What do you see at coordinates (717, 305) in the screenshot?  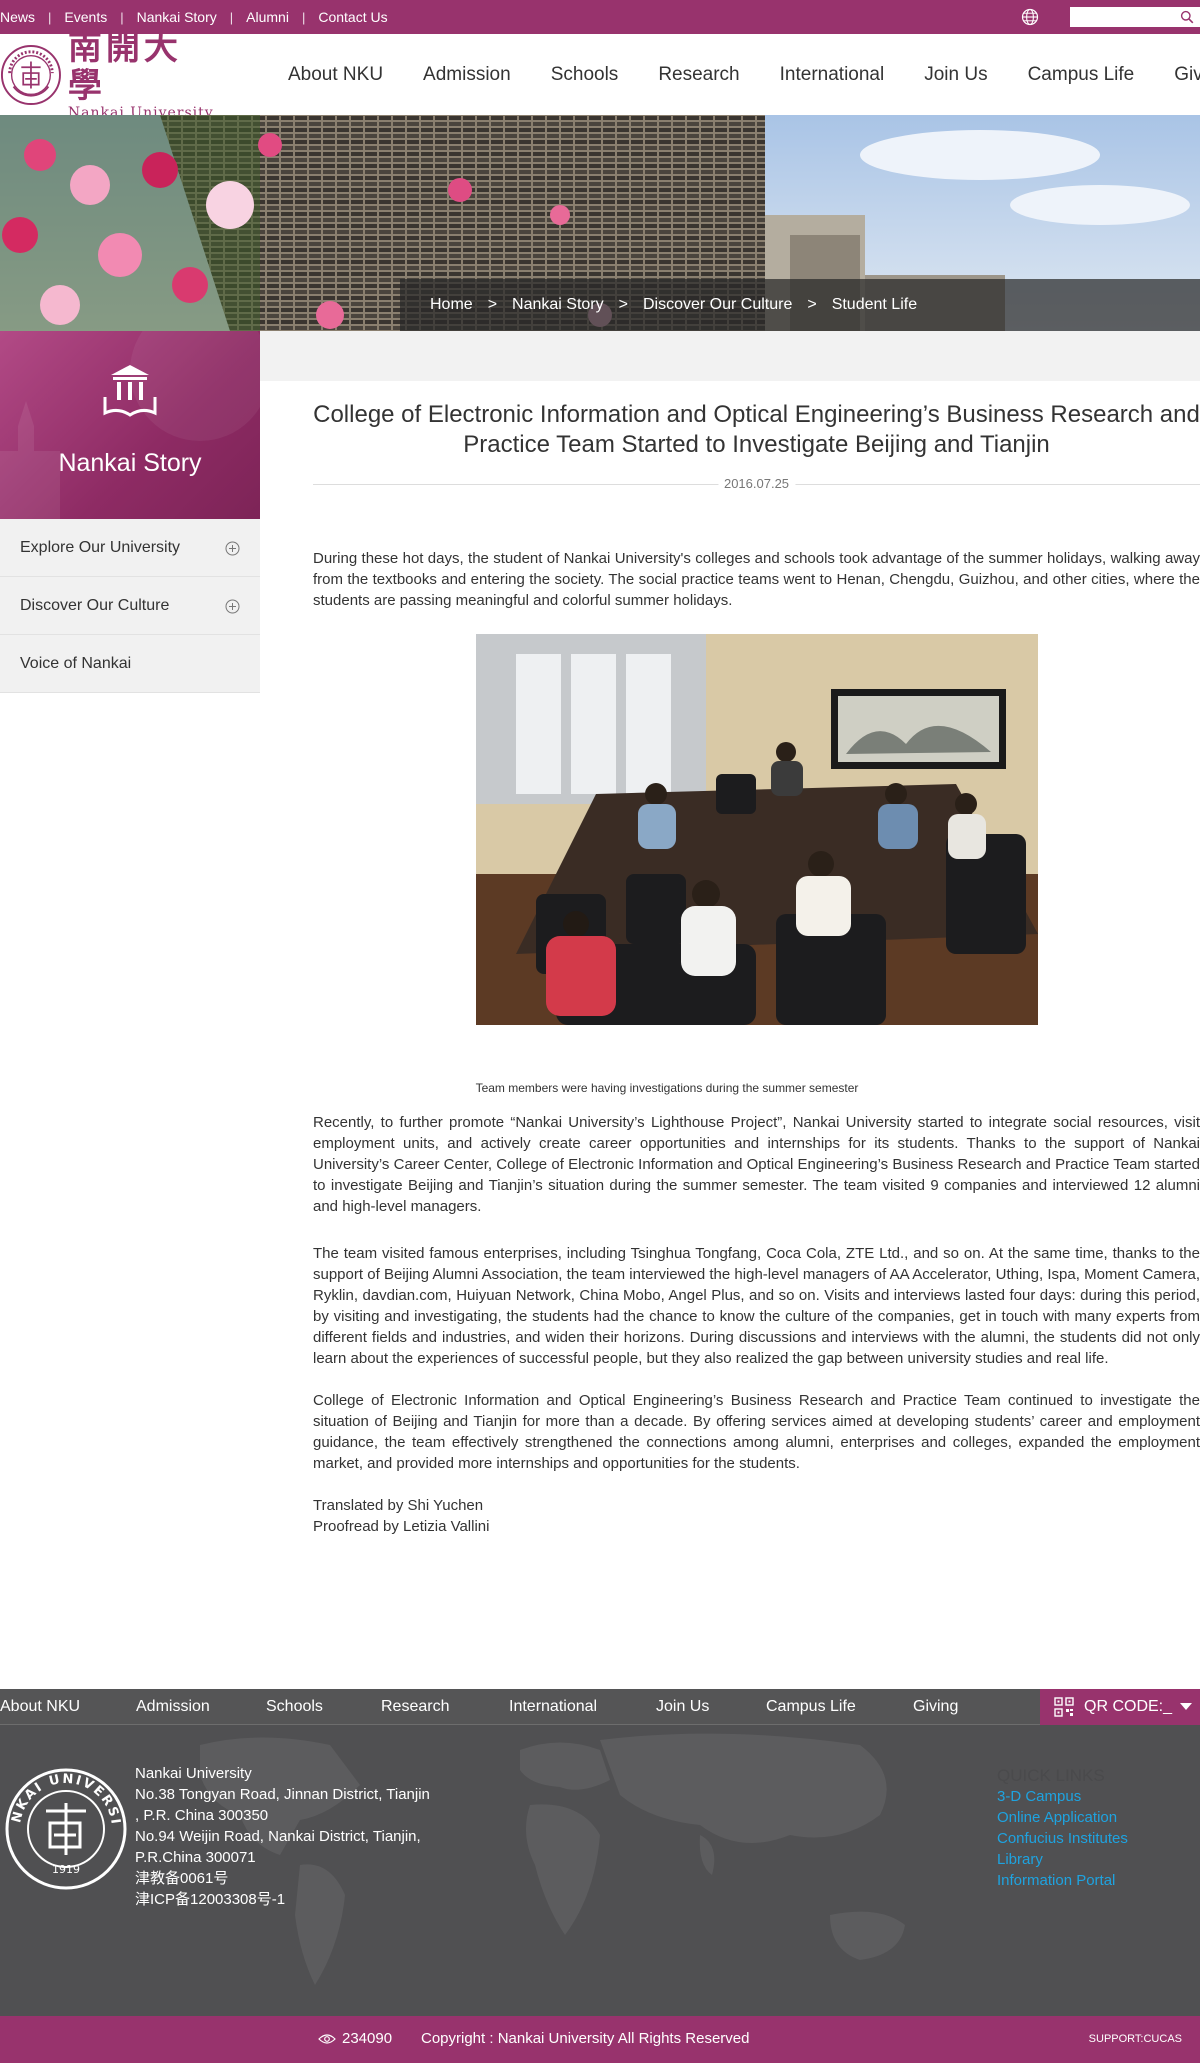 I see `breadcrumb-discover-our-culture: Discover Our Culture` at bounding box center [717, 305].